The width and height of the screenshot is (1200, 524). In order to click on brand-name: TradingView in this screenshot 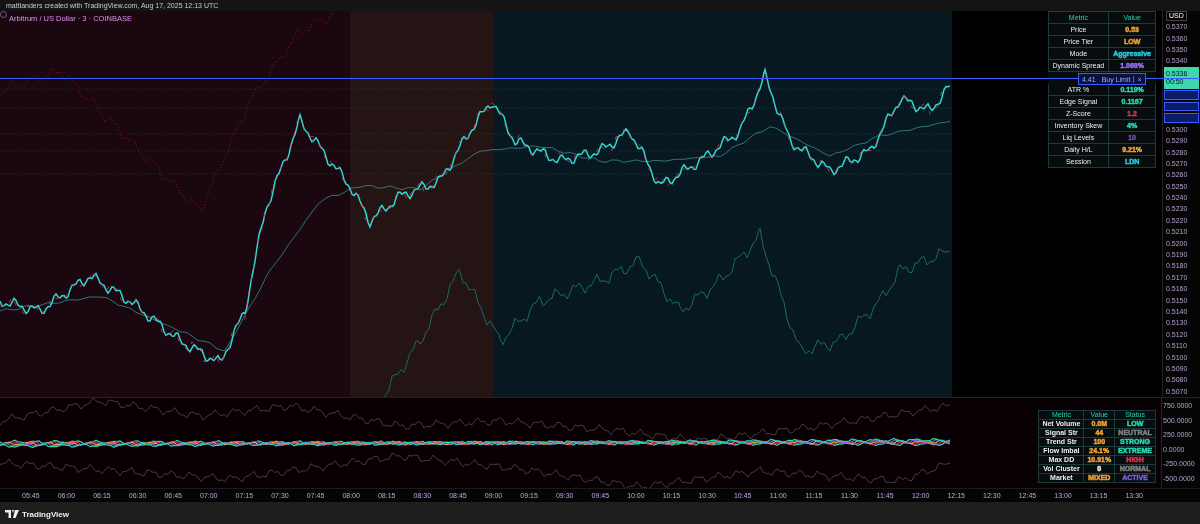, I will do `click(45, 514)`.